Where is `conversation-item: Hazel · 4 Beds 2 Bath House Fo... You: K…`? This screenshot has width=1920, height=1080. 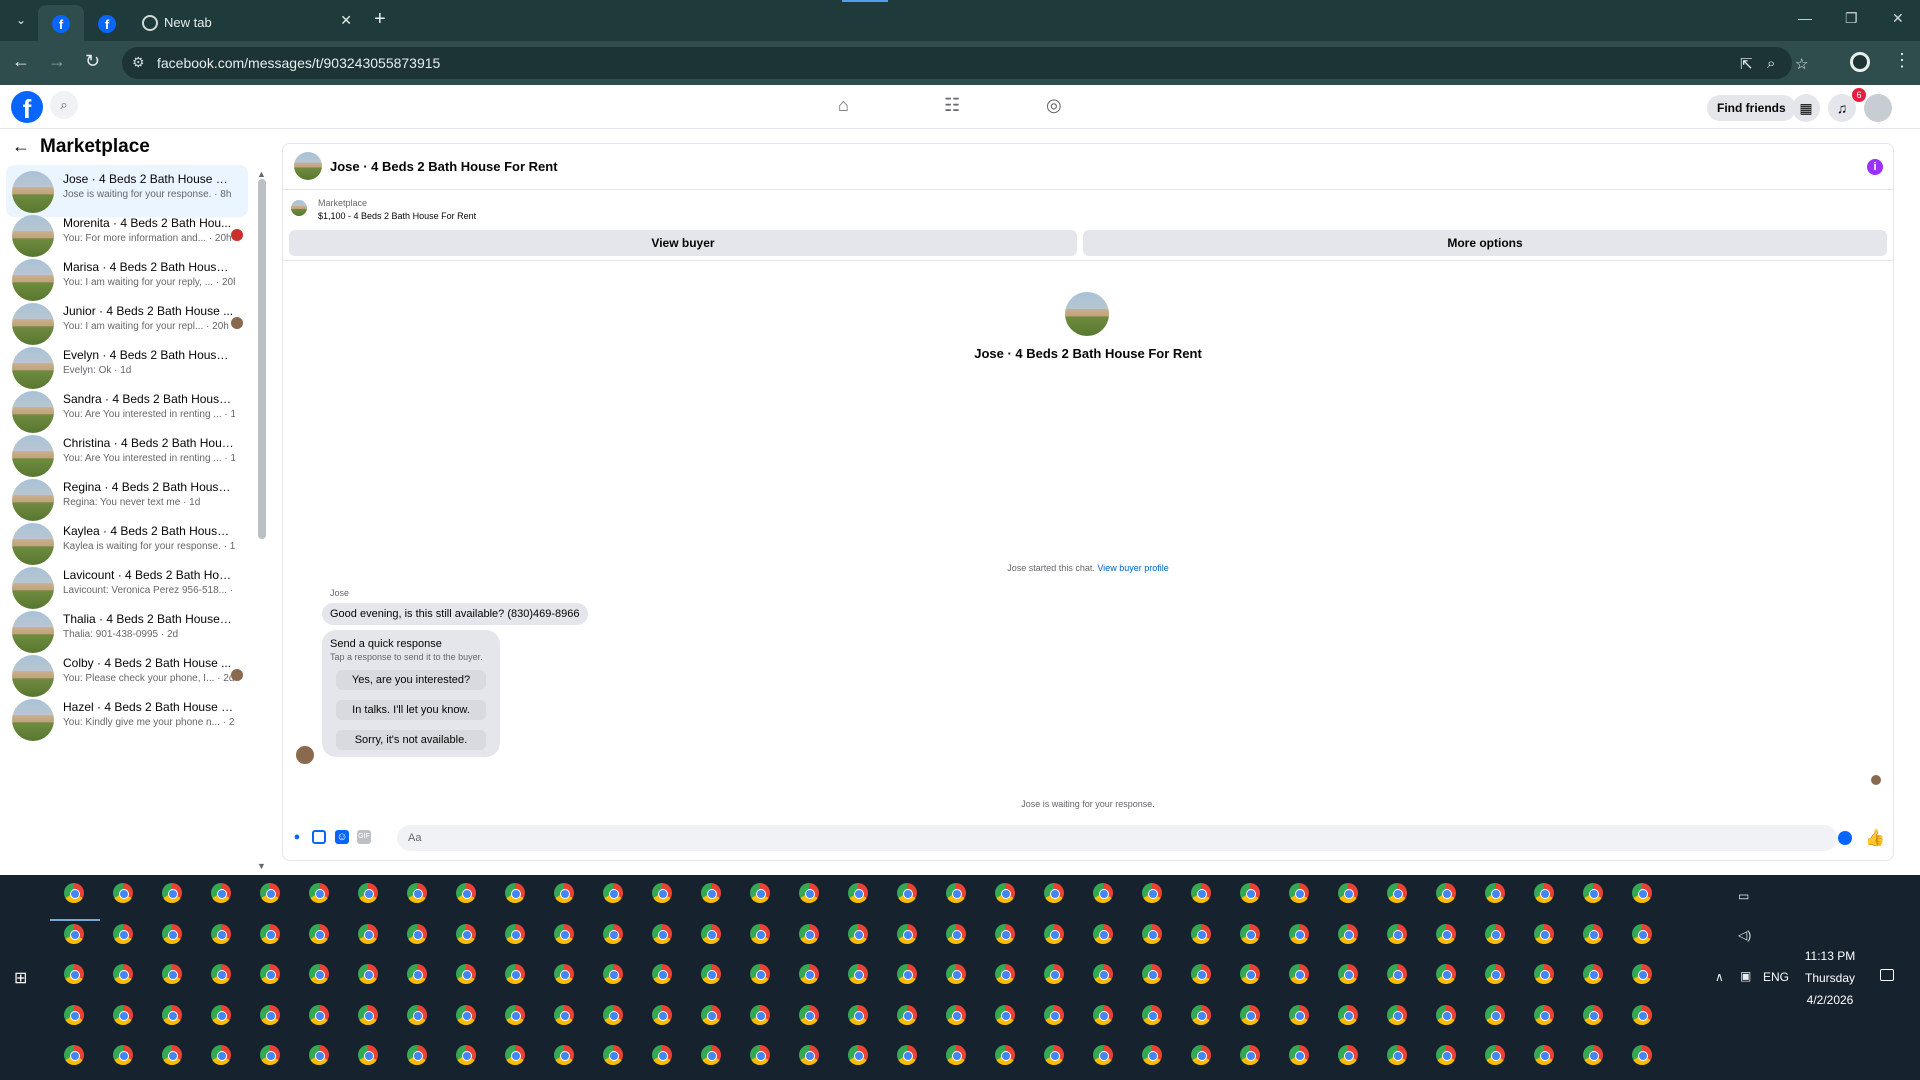
conversation-item: Hazel · 4 Beds 2 Bath House Fo... You: K… is located at coordinates (127, 719).